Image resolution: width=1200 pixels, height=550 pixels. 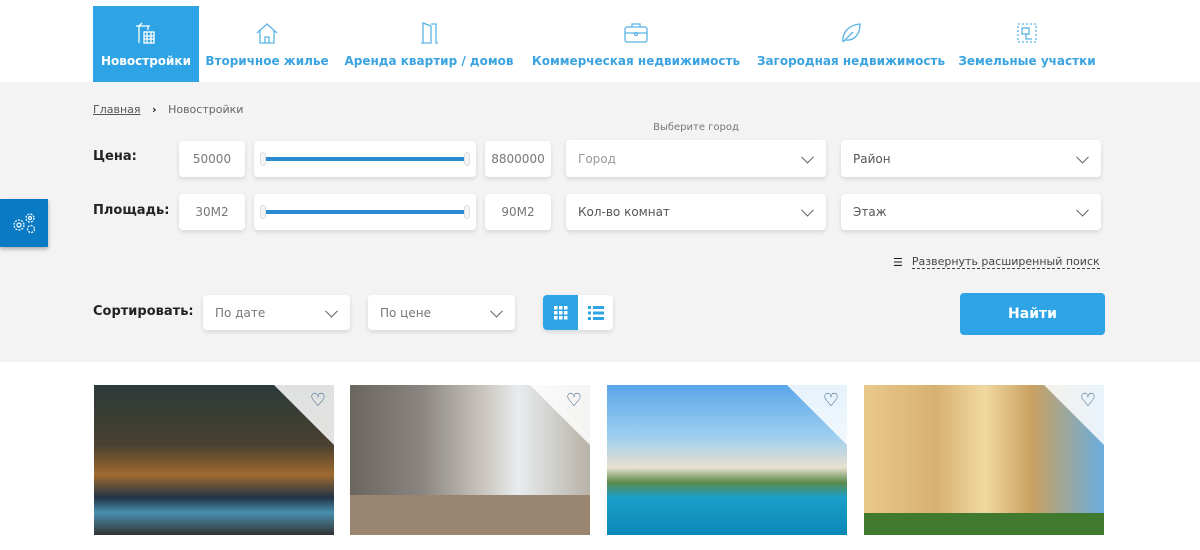 I want to click on price-slider, so click(x=365, y=159).